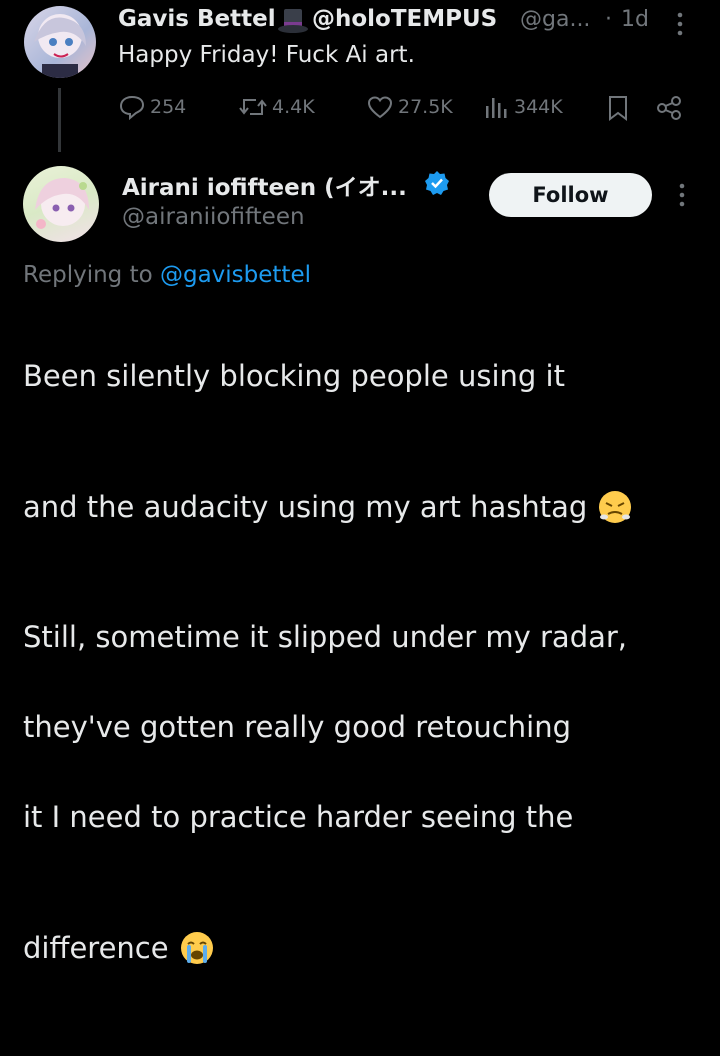  I want to click on reply-icon, so click(132, 107).